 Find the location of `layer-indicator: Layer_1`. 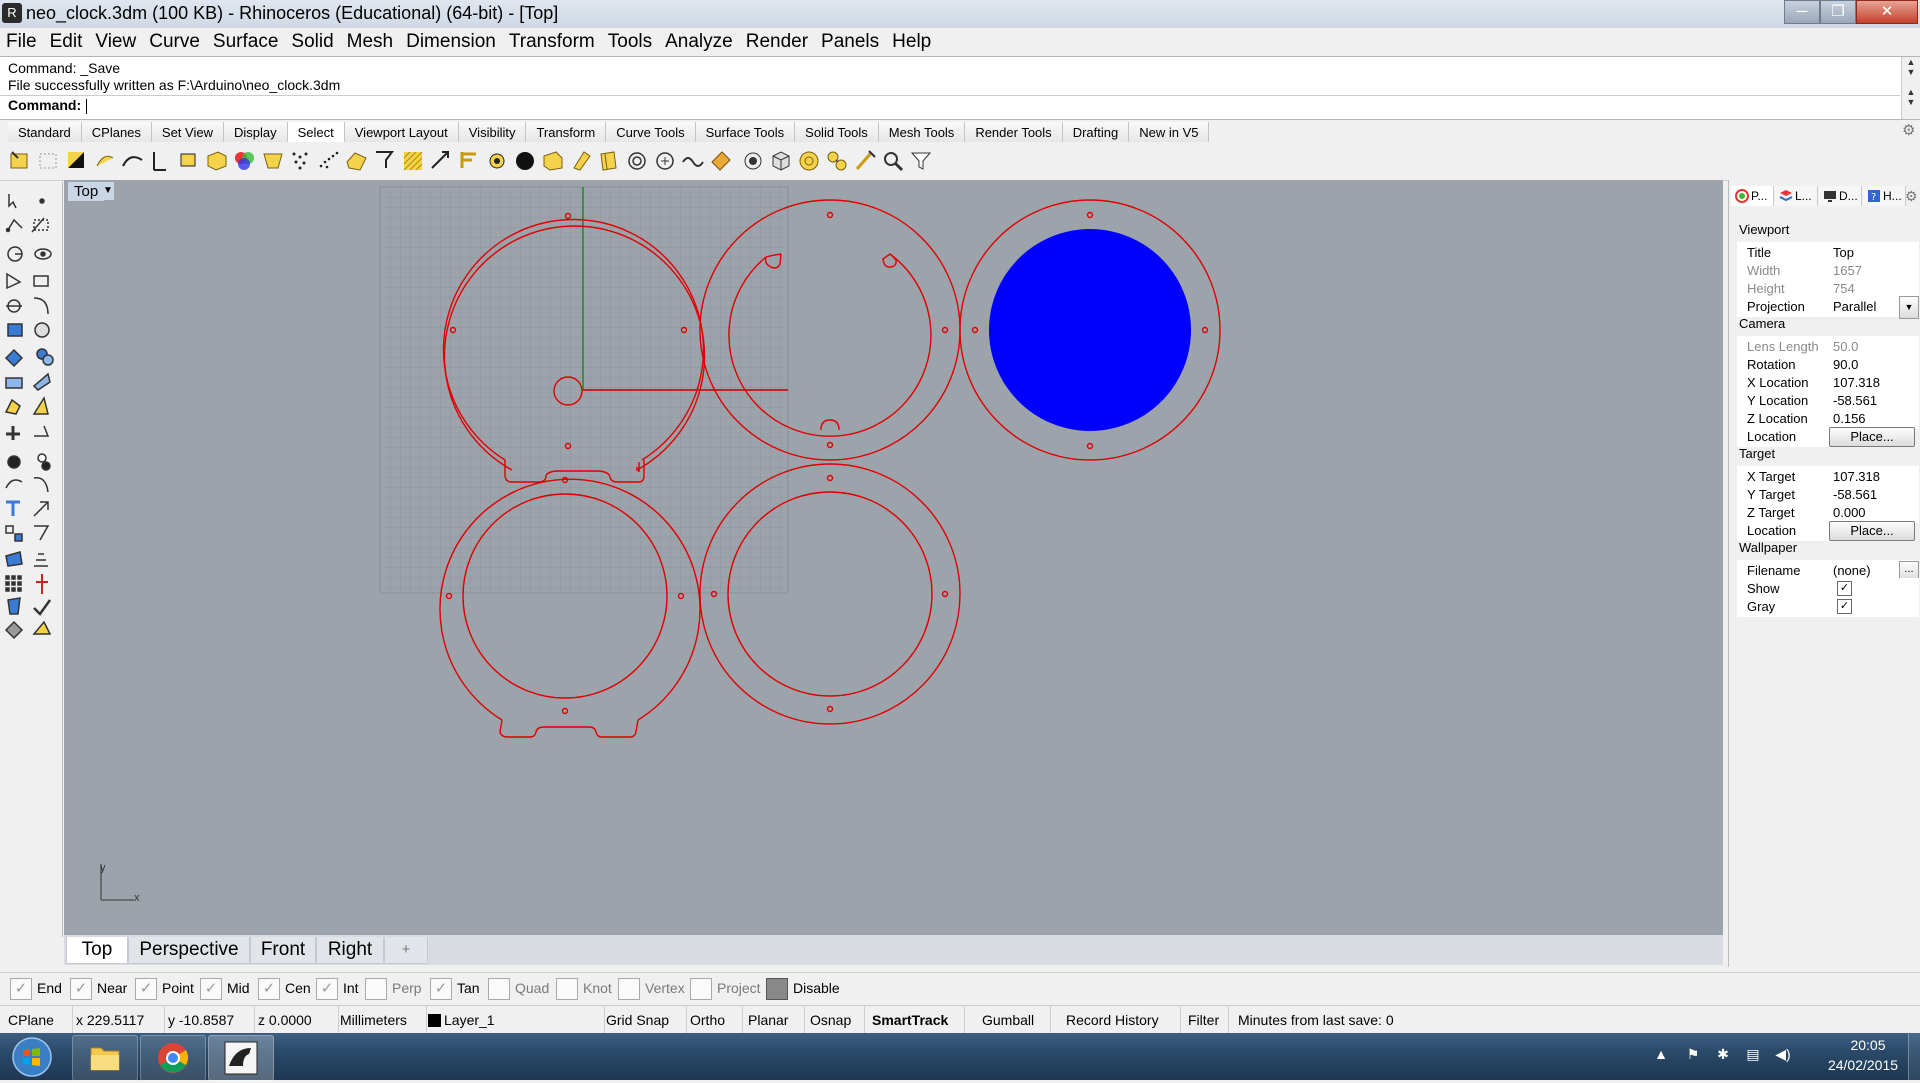

layer-indicator: Layer_1 is located at coordinates (513, 1020).